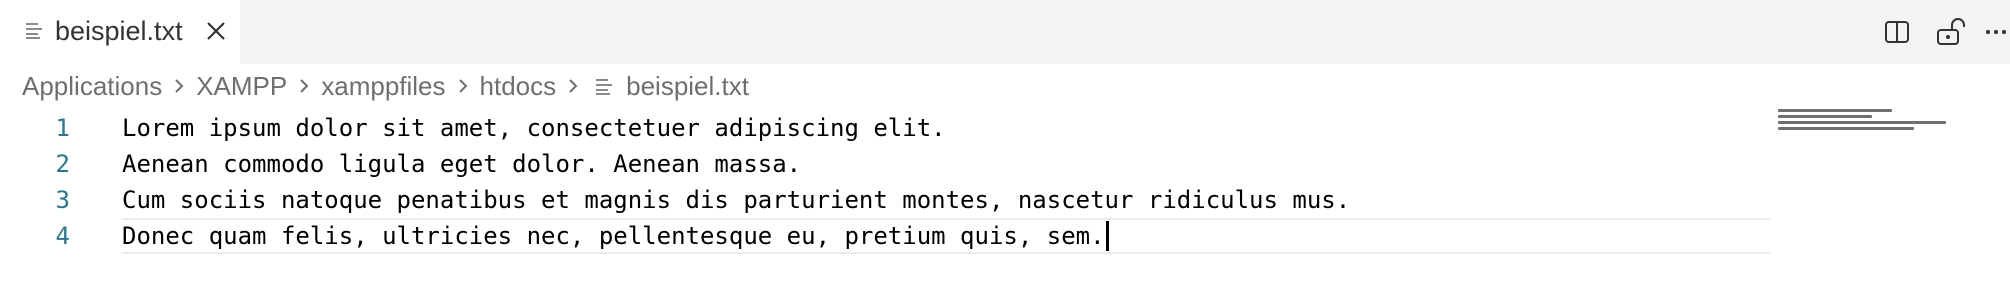  What do you see at coordinates (62, 164) in the screenshot?
I see `line-number: 2` at bounding box center [62, 164].